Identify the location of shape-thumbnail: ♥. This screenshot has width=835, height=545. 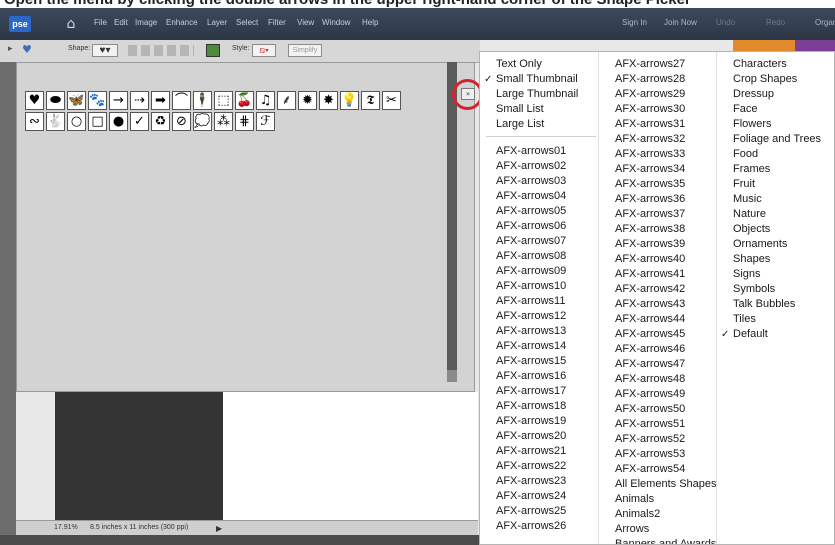
(34, 100).